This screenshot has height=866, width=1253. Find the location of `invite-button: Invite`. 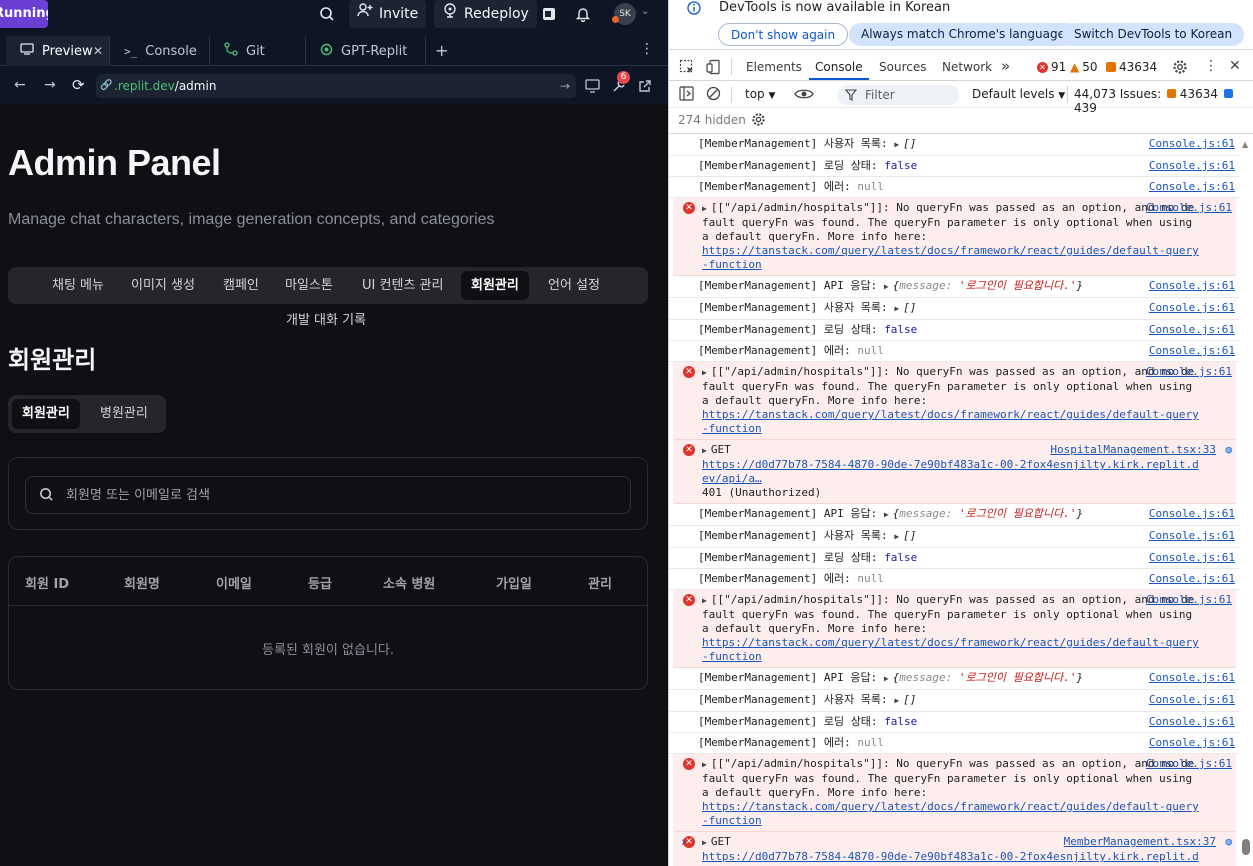

invite-button: Invite is located at coordinates (388, 14).